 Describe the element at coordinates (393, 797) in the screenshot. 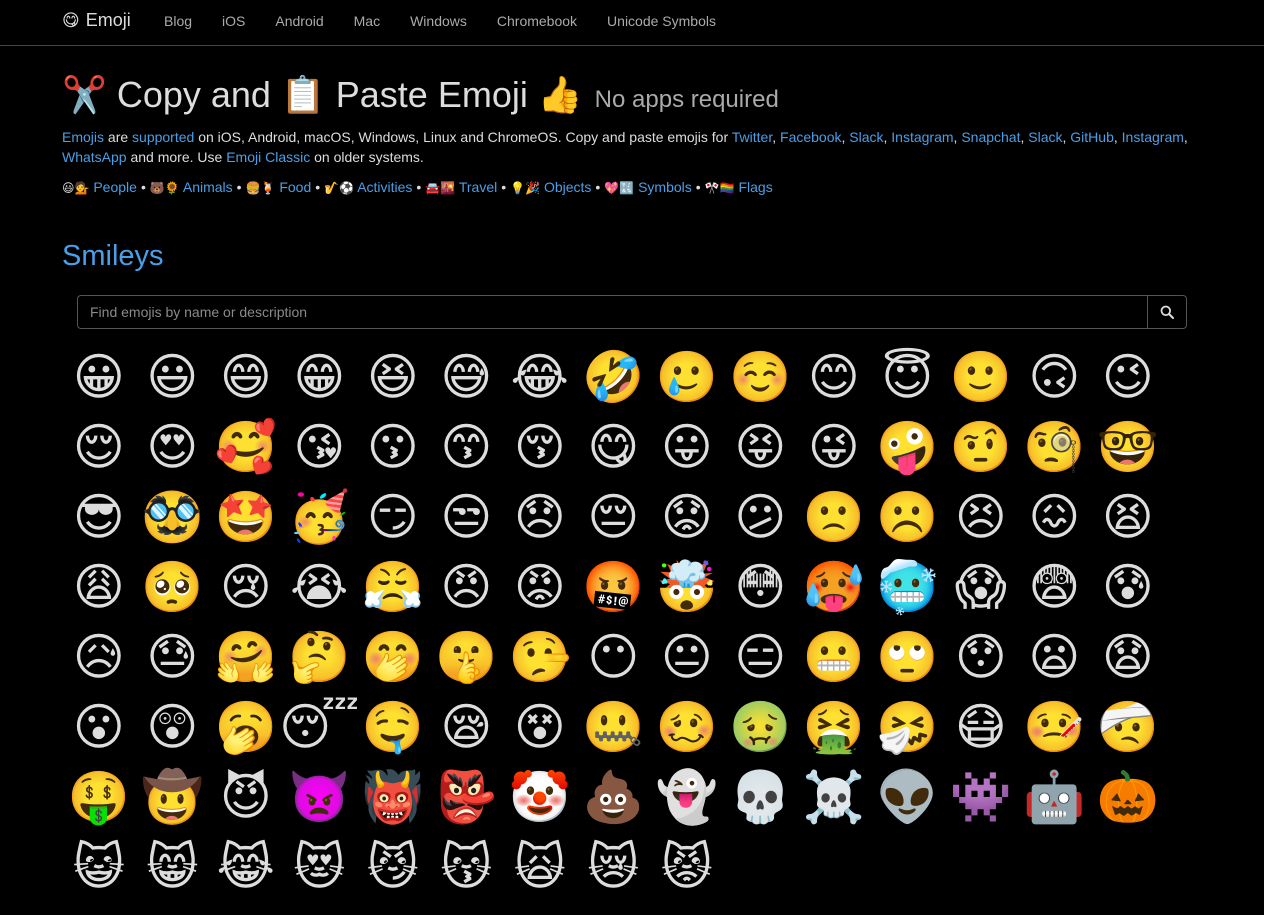

I see `emoji-button: 👹` at that location.